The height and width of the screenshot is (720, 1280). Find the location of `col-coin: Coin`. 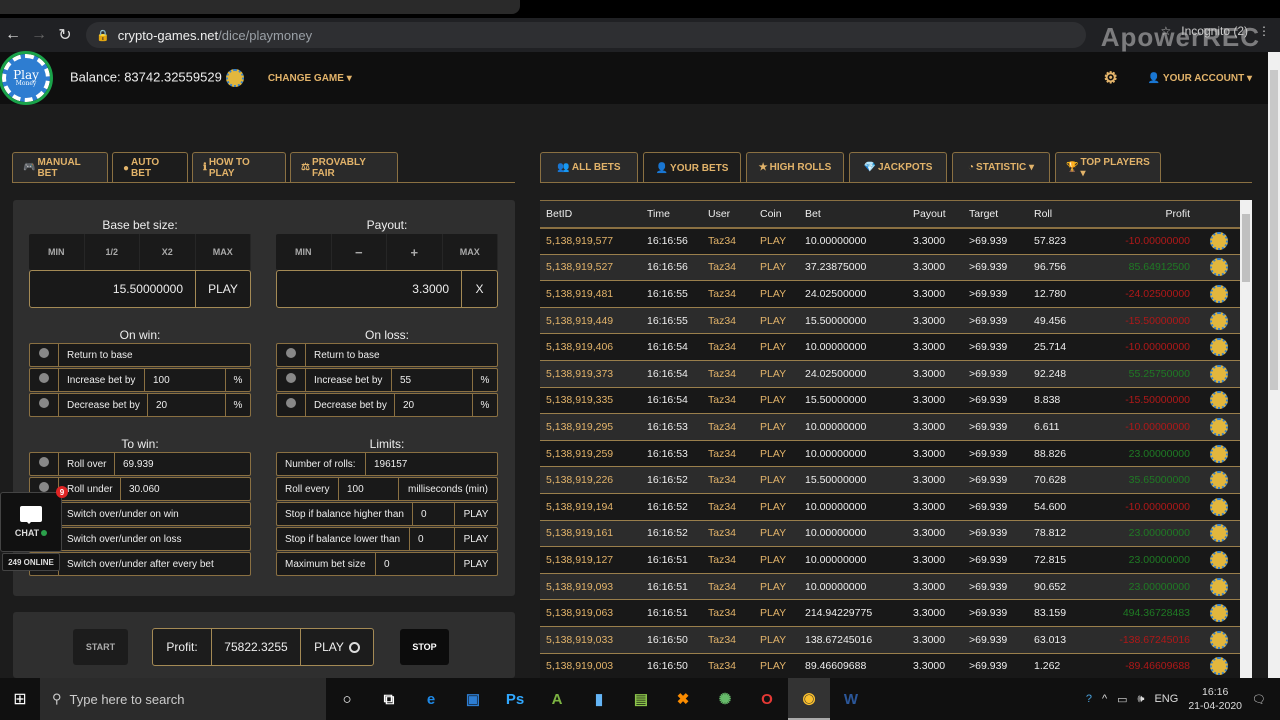

col-coin: Coin is located at coordinates (776, 214).